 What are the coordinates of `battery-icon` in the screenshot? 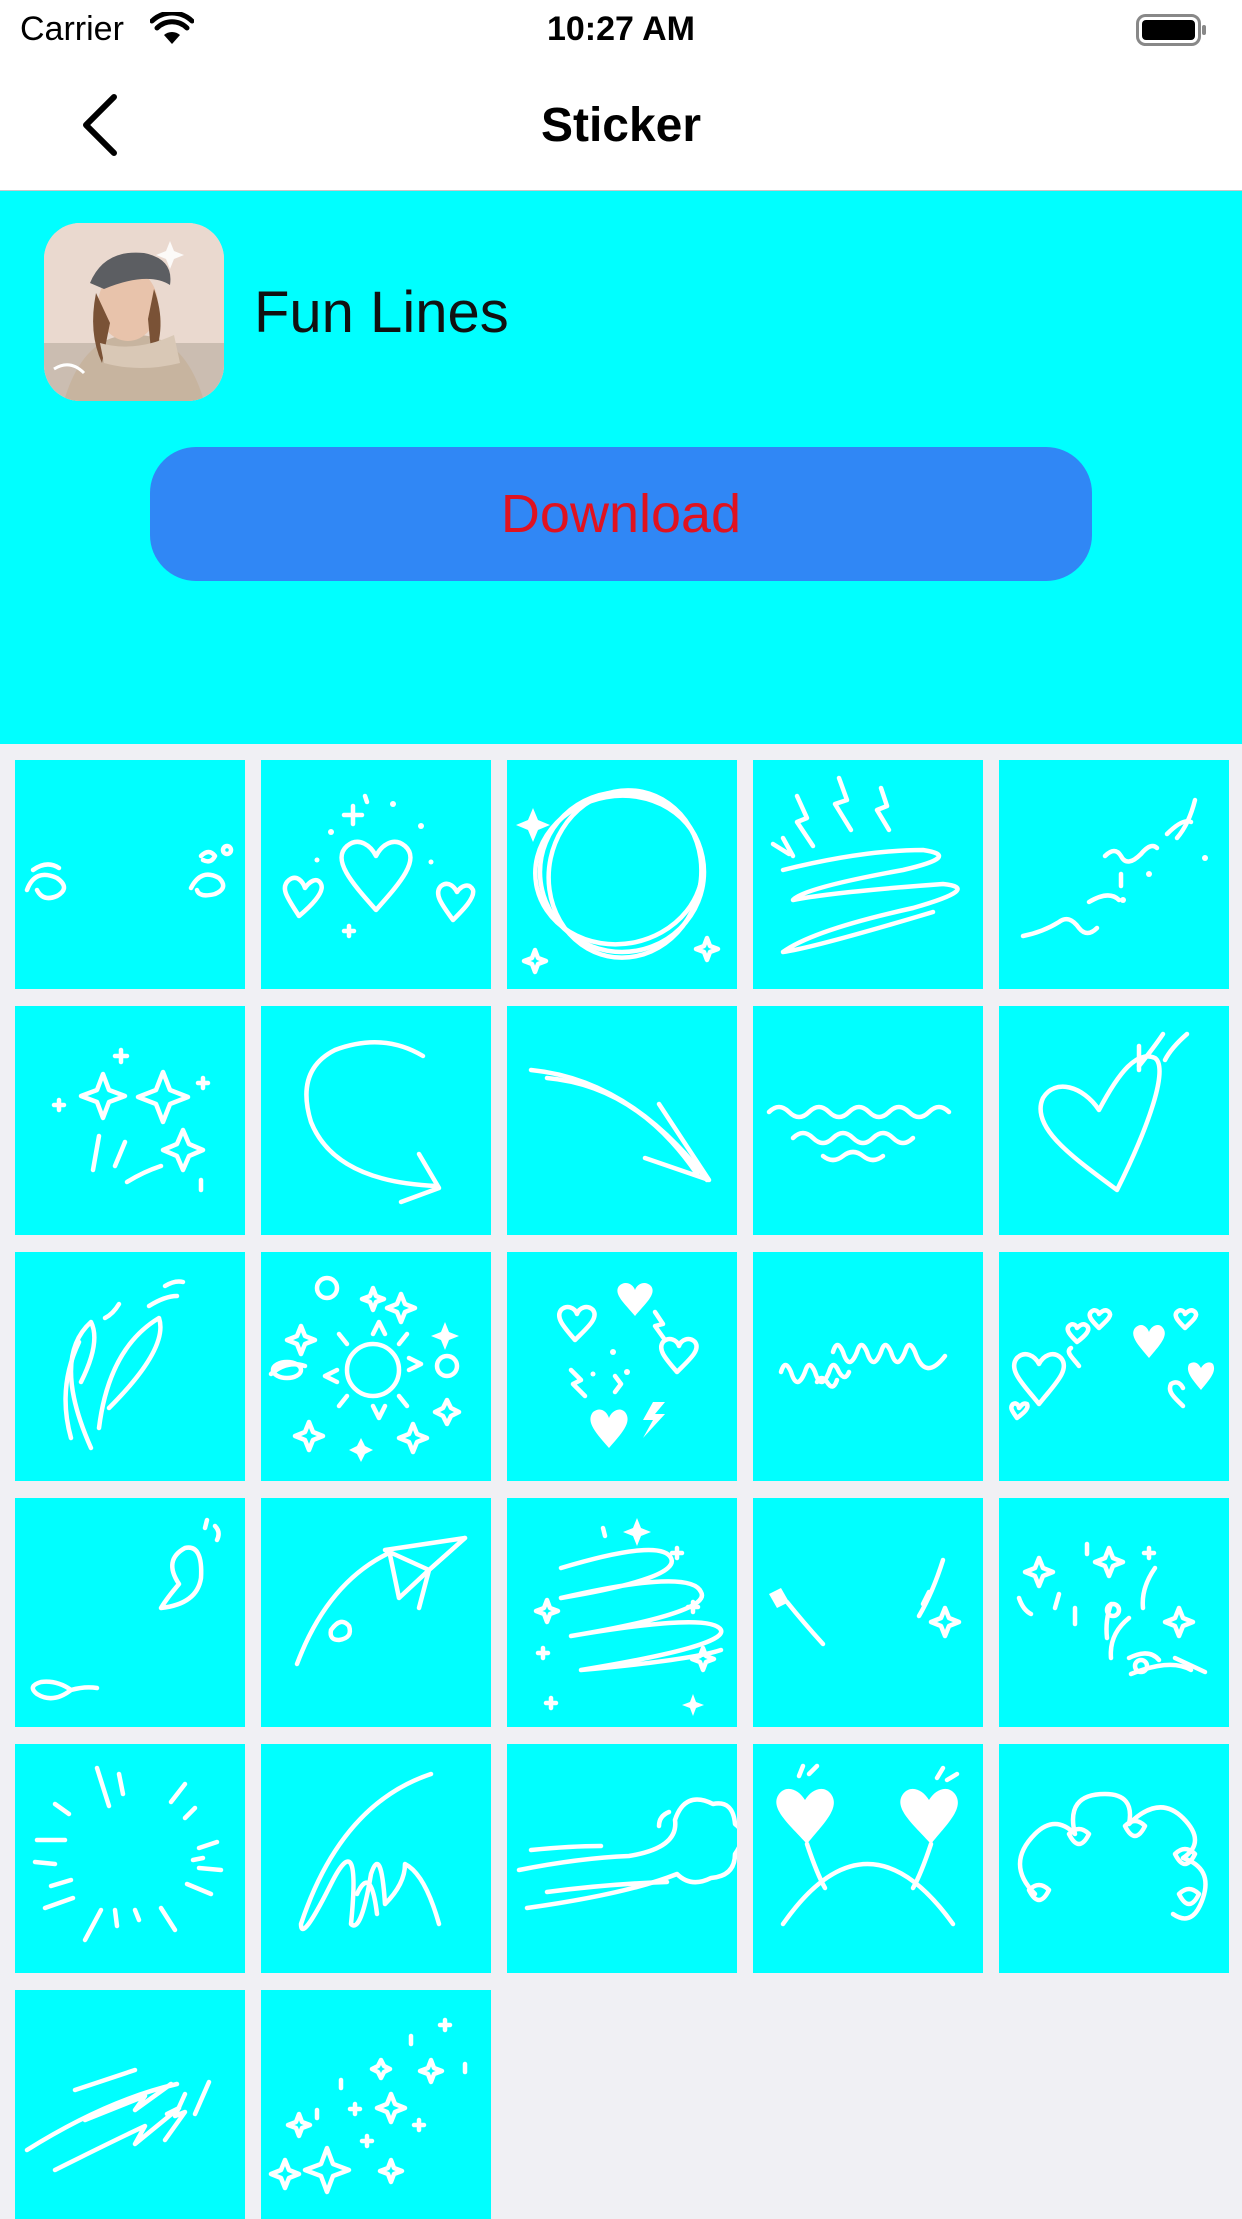 It's located at (1171, 30).